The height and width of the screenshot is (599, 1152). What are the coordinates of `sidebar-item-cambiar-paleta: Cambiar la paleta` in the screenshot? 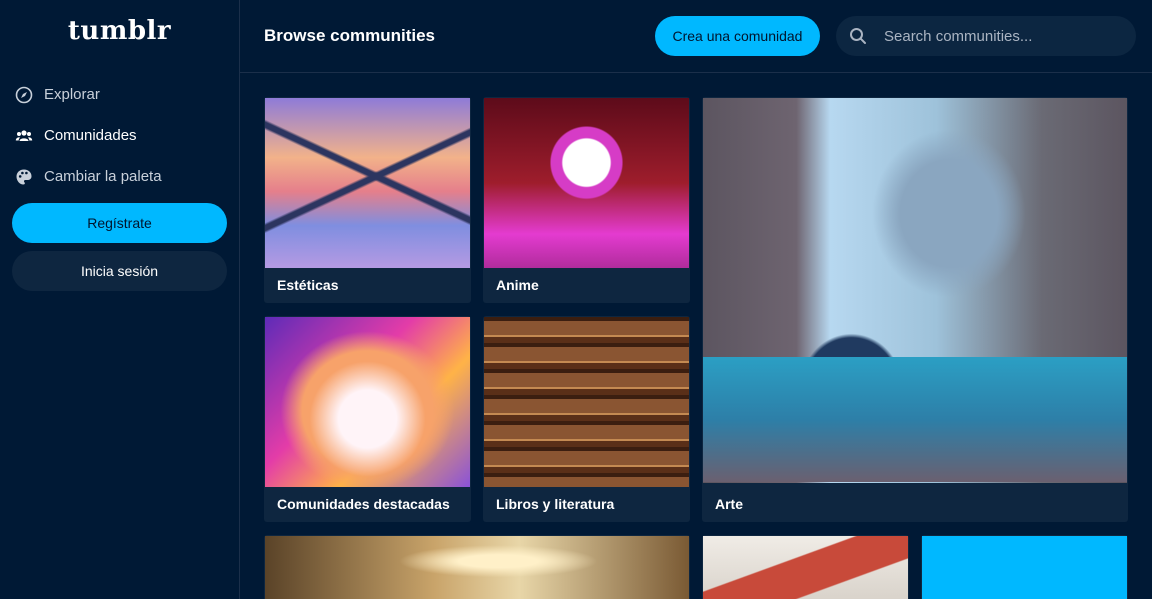 It's located at (121, 176).